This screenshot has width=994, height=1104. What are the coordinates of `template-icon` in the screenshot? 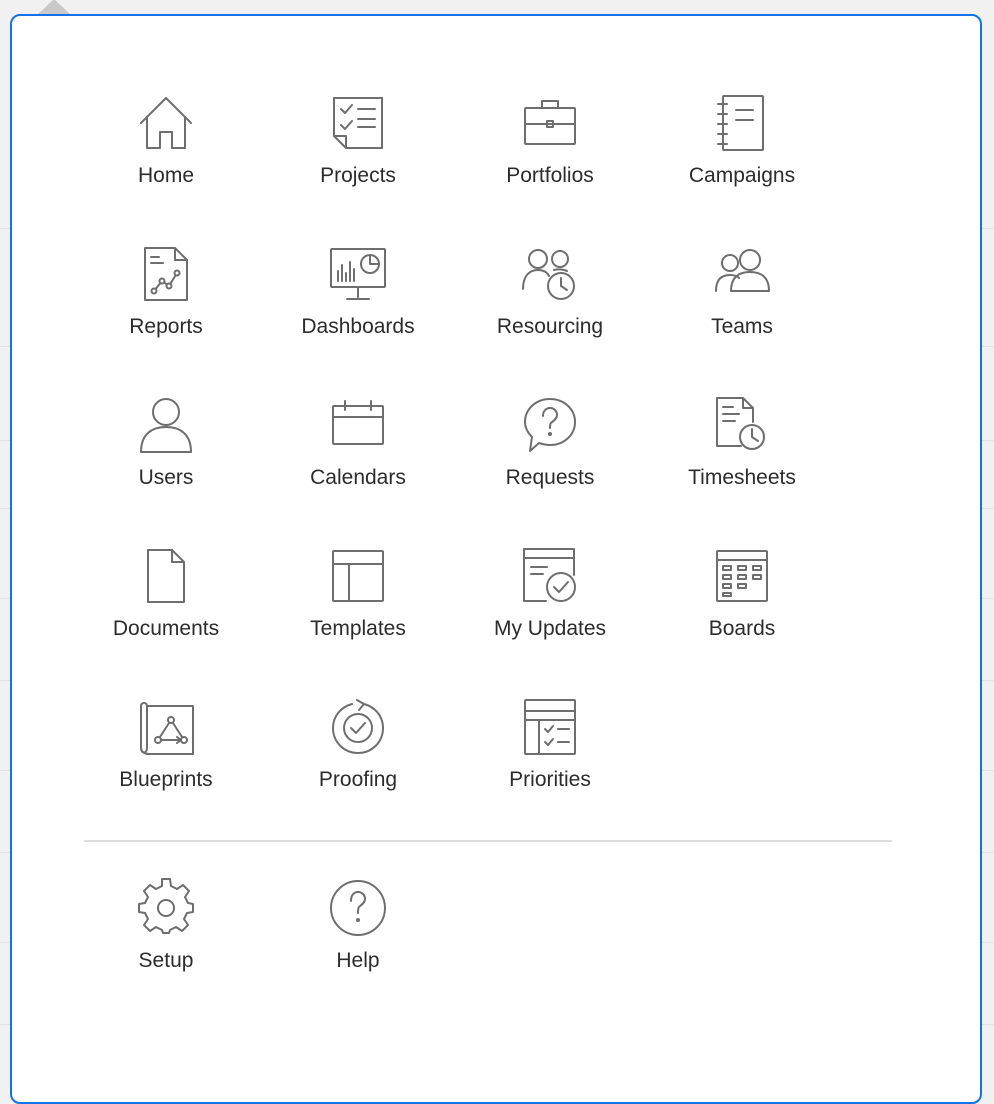 It's located at (358, 576).